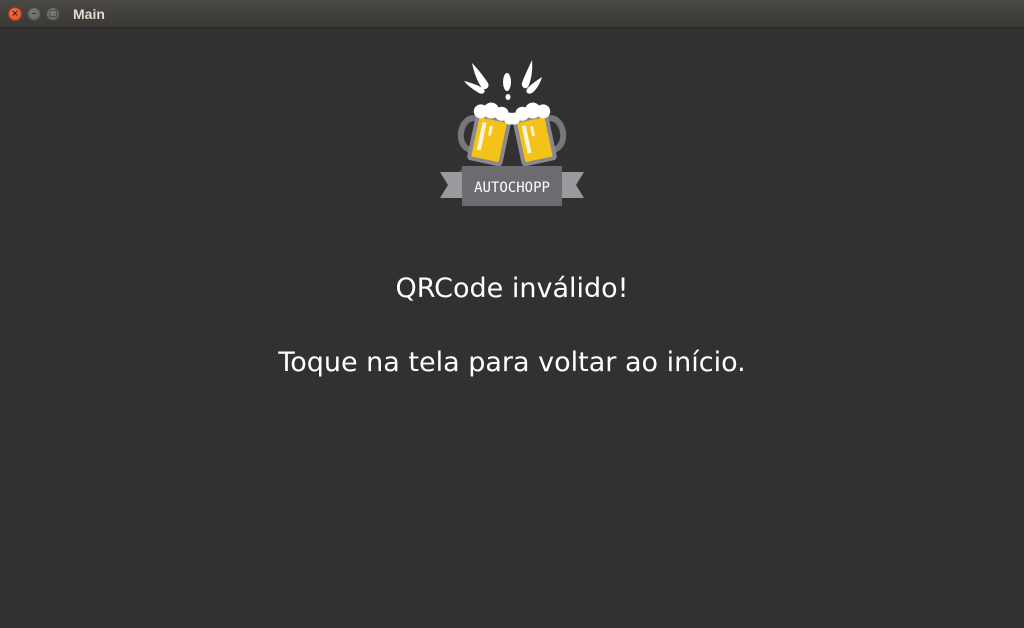 This screenshot has width=1024, height=628. I want to click on autochopp-logo: AUTOCHOPP, so click(512, 133).